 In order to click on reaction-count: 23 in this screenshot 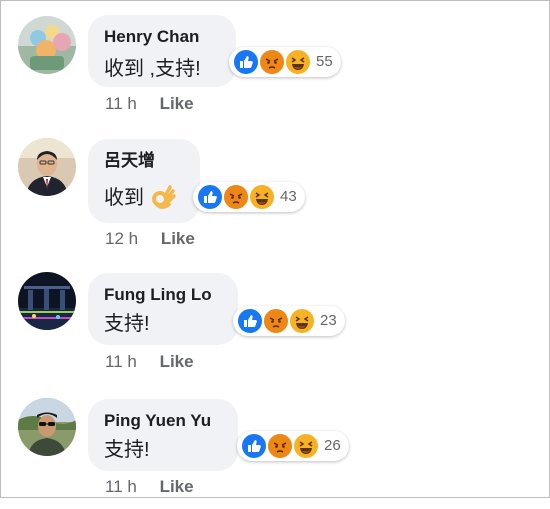, I will do `click(328, 320)`.